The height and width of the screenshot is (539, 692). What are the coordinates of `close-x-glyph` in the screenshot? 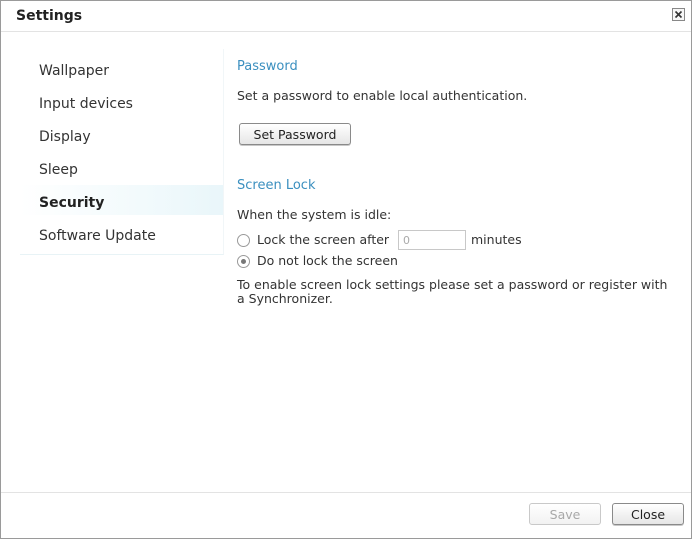 It's located at (678, 14).